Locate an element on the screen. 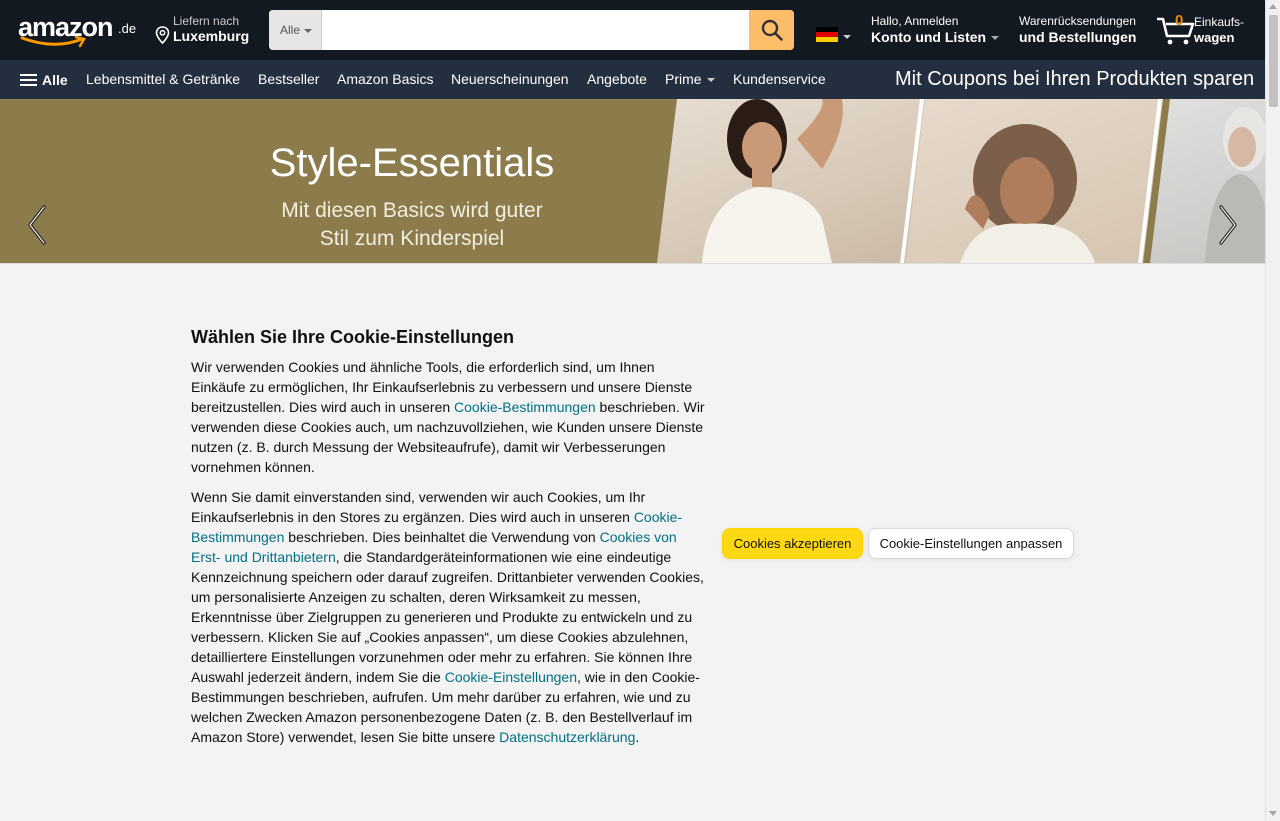  scroll-down-icon is located at coordinates (1273, 813).